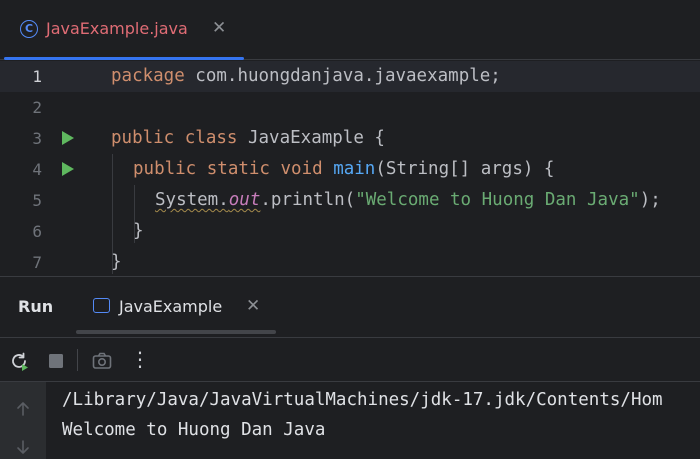 This screenshot has width=700, height=459. What do you see at coordinates (140, 359) in the screenshot?
I see `more-vertical-icon: ⋮` at bounding box center [140, 359].